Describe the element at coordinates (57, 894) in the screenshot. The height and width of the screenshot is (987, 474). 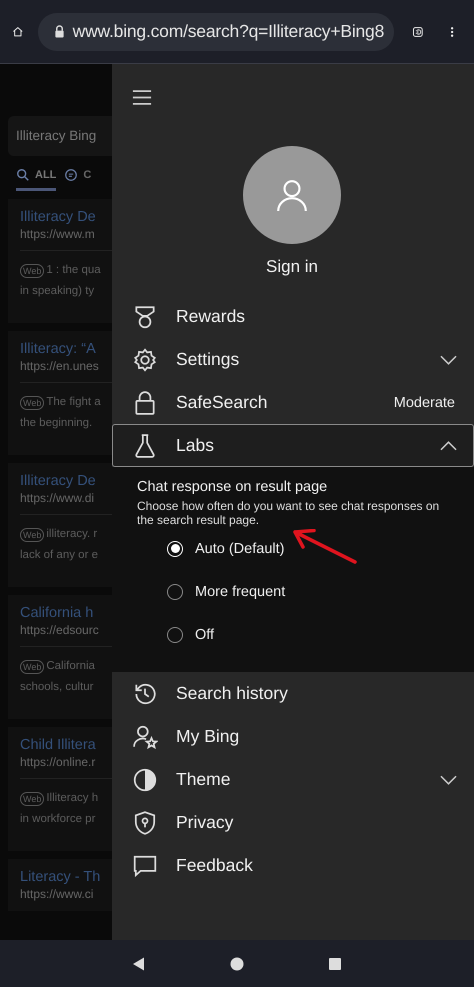
I see `result-url: https://www.ci` at that location.